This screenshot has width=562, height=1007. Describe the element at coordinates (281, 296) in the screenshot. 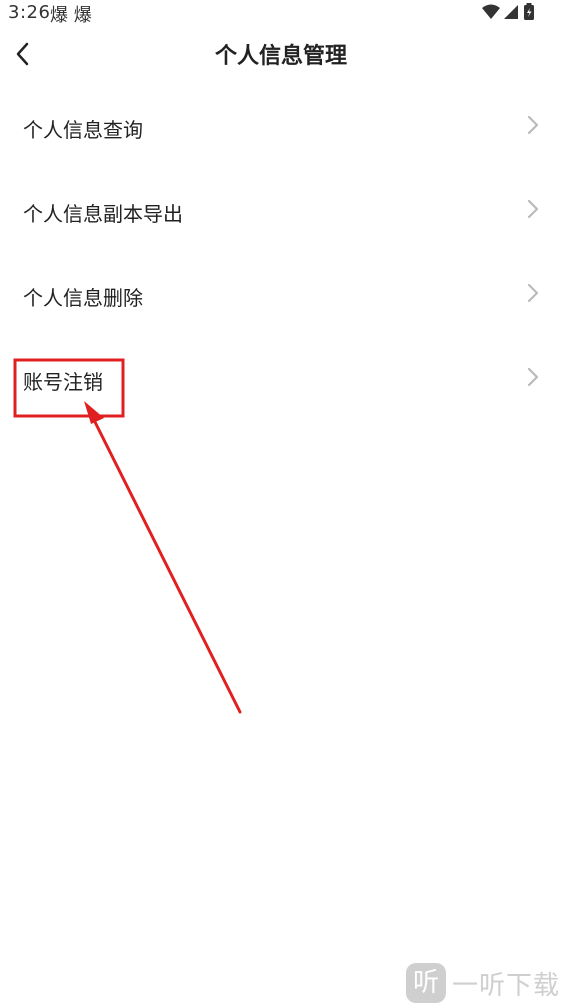

I see `menu-item-personal-info-delete: 个人信息删除` at that location.